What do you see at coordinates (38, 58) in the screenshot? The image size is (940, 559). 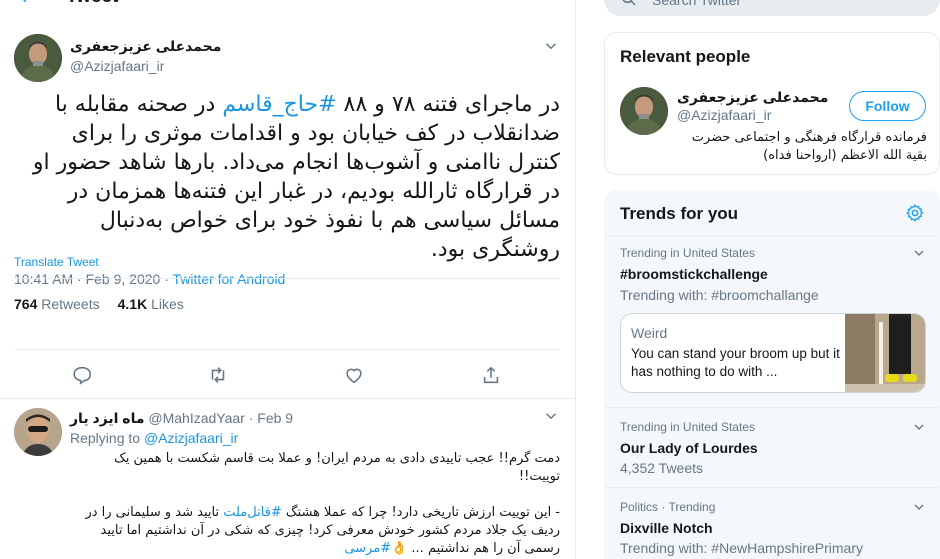 I see `author-avatar` at bounding box center [38, 58].